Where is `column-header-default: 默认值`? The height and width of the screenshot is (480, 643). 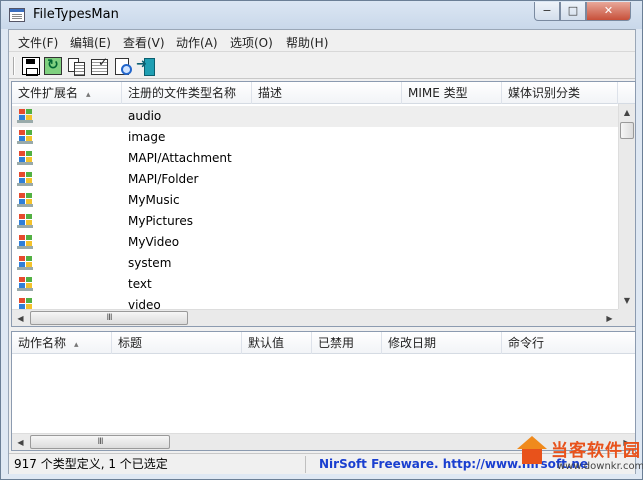
column-header-default: 默认值 is located at coordinates (277, 343).